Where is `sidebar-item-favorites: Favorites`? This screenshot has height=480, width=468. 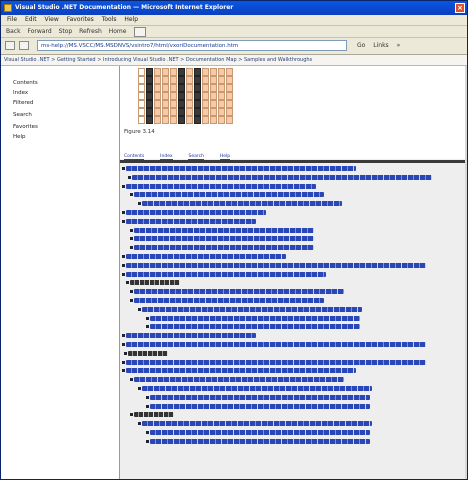
sidebar-item-favorites: Favorites is located at coordinates (25, 127).